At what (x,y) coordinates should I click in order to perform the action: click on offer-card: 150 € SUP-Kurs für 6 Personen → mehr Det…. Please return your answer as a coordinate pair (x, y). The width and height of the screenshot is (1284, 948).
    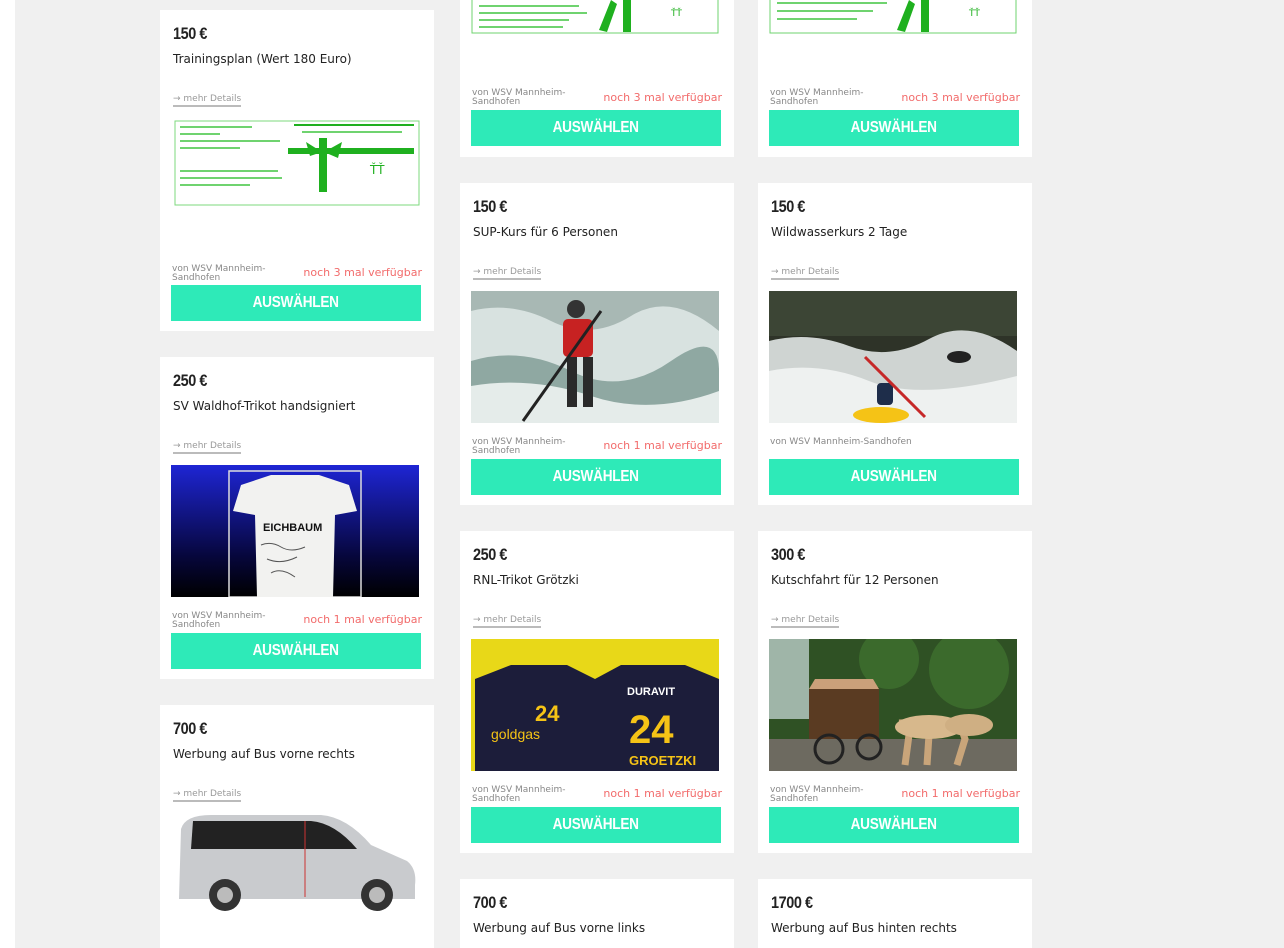
    Looking at the image, I should click on (597, 344).